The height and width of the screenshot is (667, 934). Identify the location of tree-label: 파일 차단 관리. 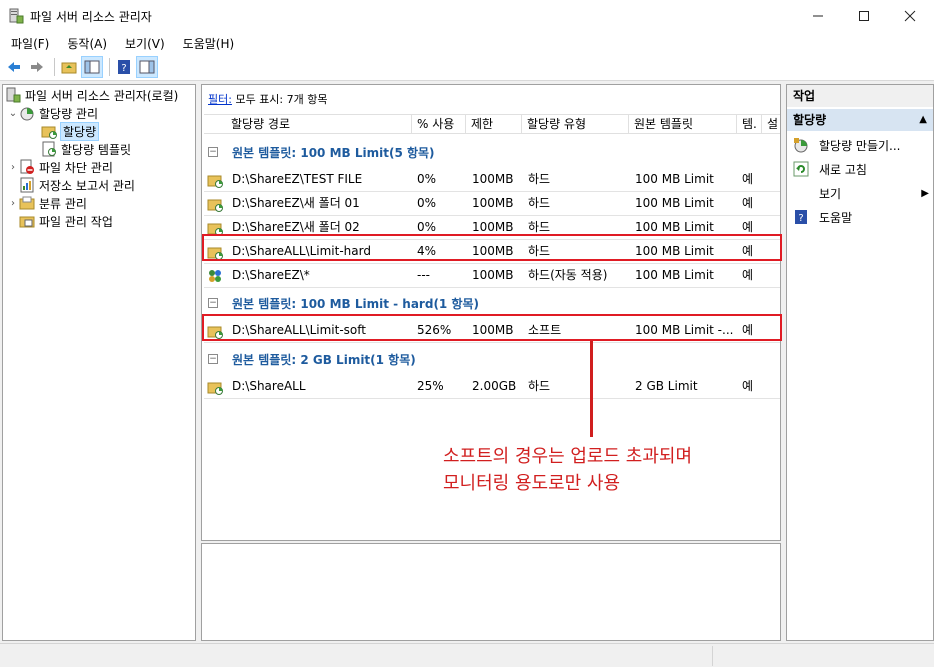
(76, 167).